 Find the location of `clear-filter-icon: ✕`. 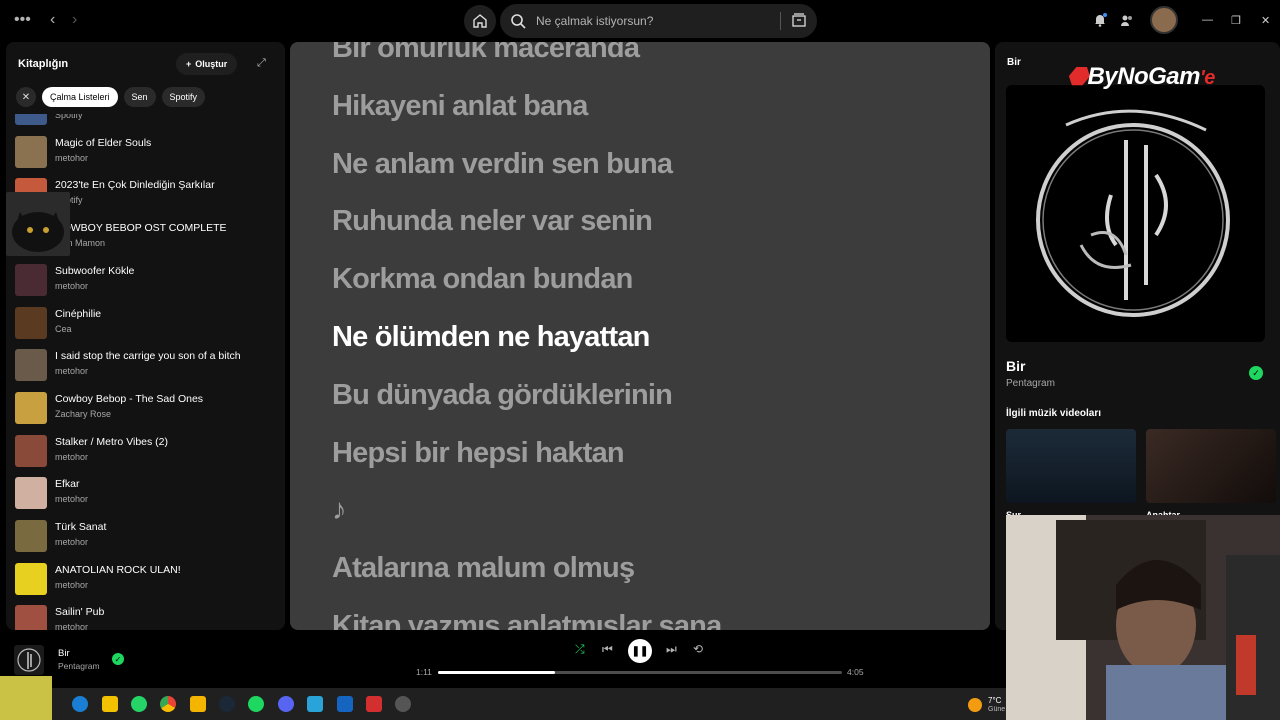

clear-filter-icon: ✕ is located at coordinates (26, 97).